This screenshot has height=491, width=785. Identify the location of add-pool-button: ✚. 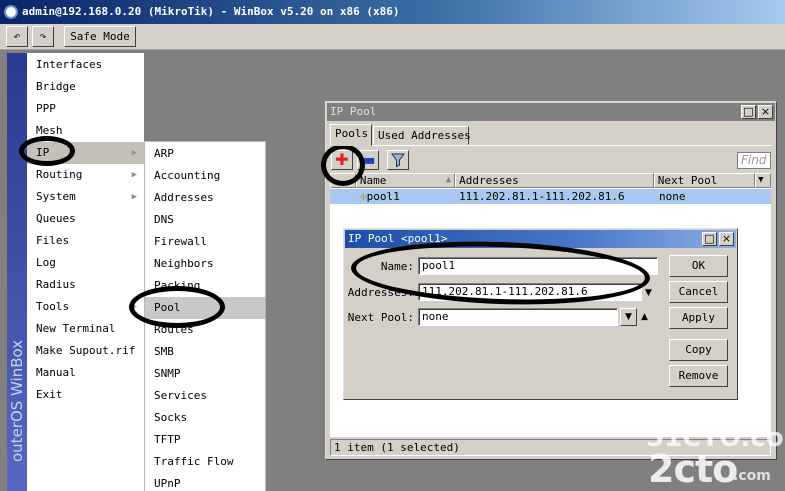
(342, 160).